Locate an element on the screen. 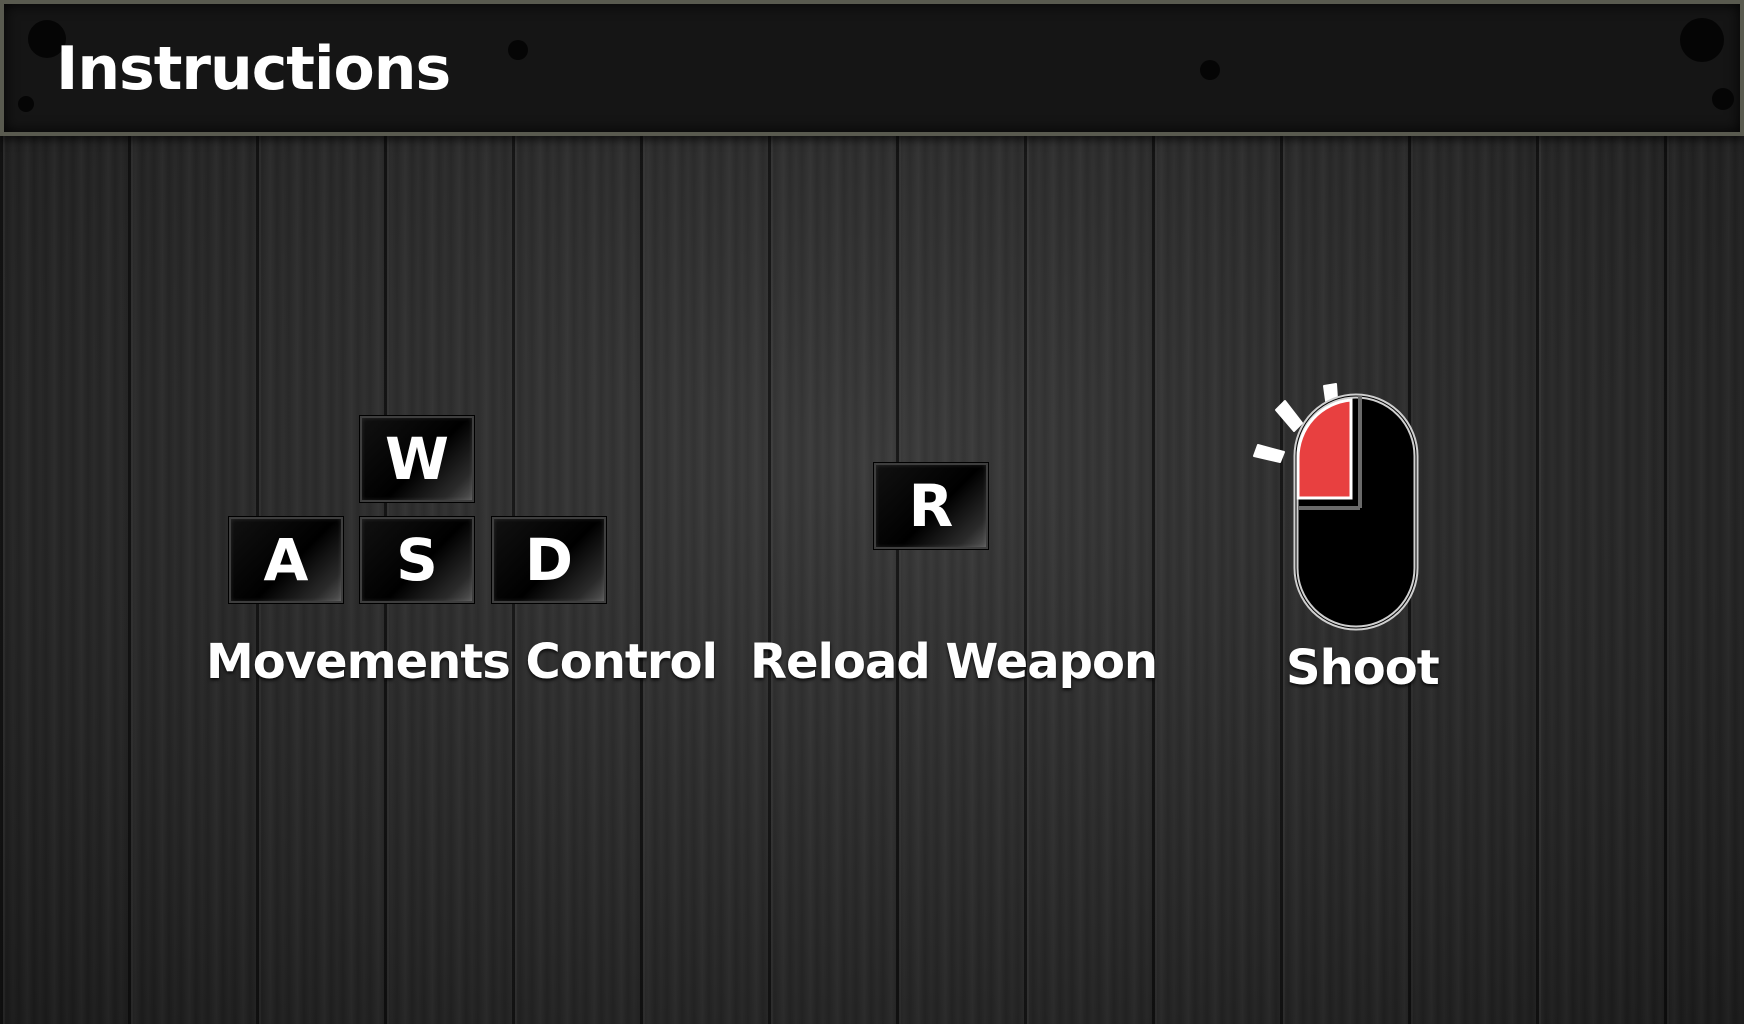 The width and height of the screenshot is (1744, 1024). key-a: A is located at coordinates (286, 560).